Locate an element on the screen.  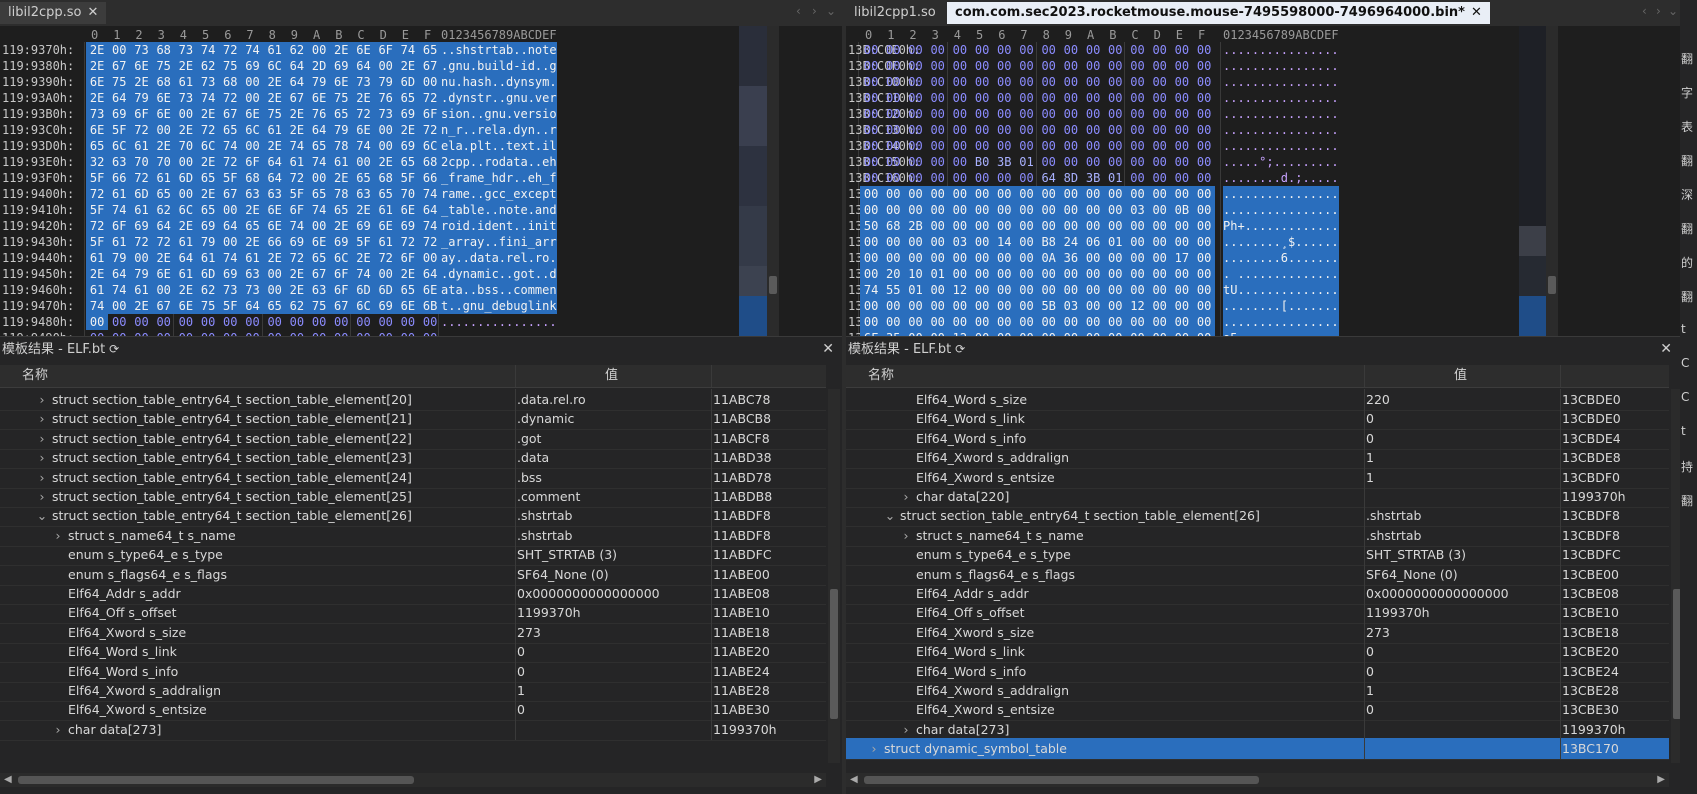
scroll-left-icon: ◀ is located at coordinates (8, 779).